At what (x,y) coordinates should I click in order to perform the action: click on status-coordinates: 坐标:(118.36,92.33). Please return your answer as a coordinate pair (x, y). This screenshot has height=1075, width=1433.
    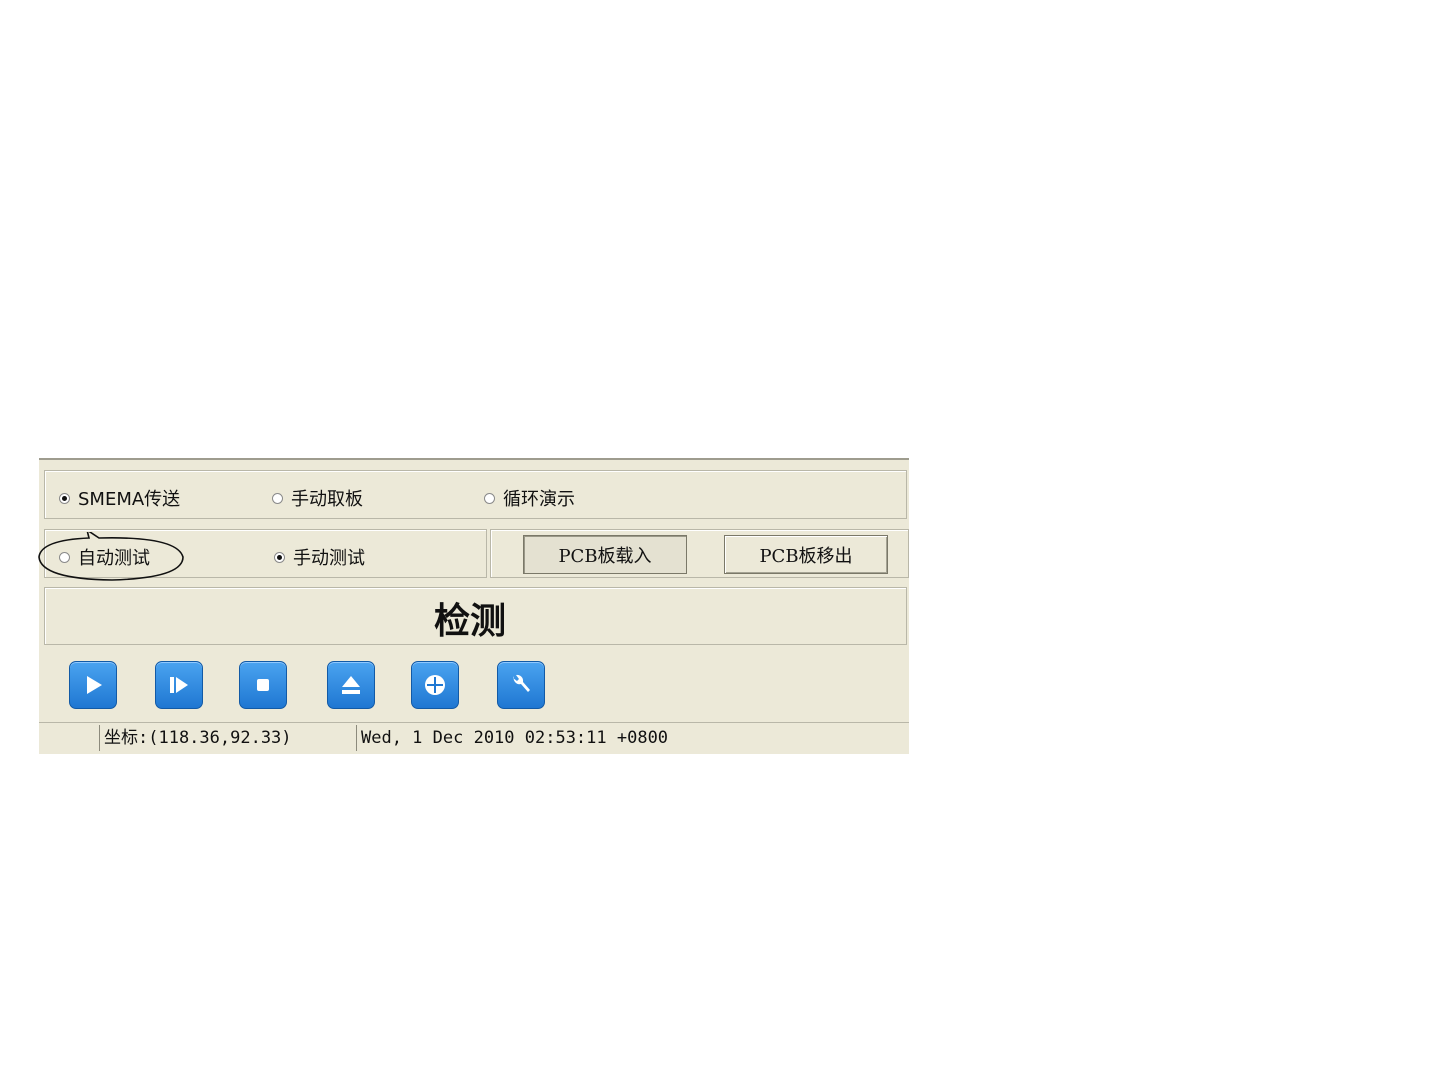
    Looking at the image, I should click on (226, 738).